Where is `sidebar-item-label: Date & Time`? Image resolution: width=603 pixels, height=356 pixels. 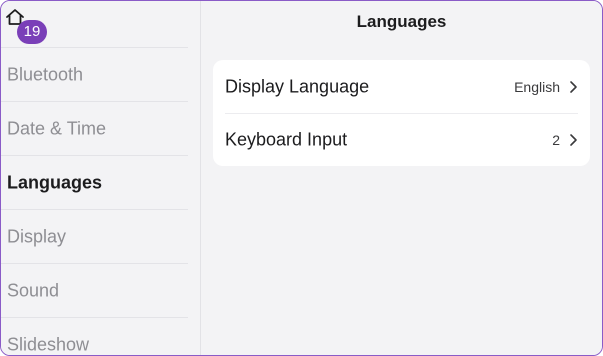 sidebar-item-label: Date & Time is located at coordinates (57, 128).